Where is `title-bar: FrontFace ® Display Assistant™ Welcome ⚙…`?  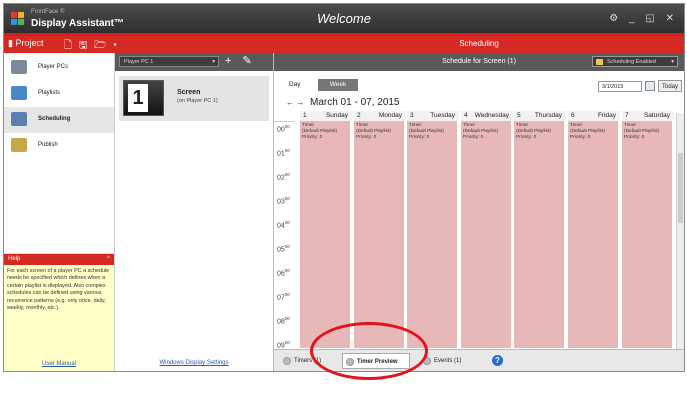
title-bar: FrontFace ® Display Assistant™ Welcome ⚙… is located at coordinates (344, 20).